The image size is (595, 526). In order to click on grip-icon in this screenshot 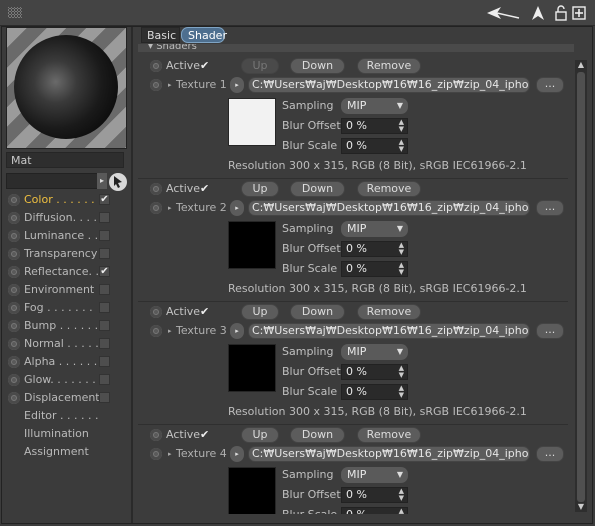, I will do `click(15, 12)`.